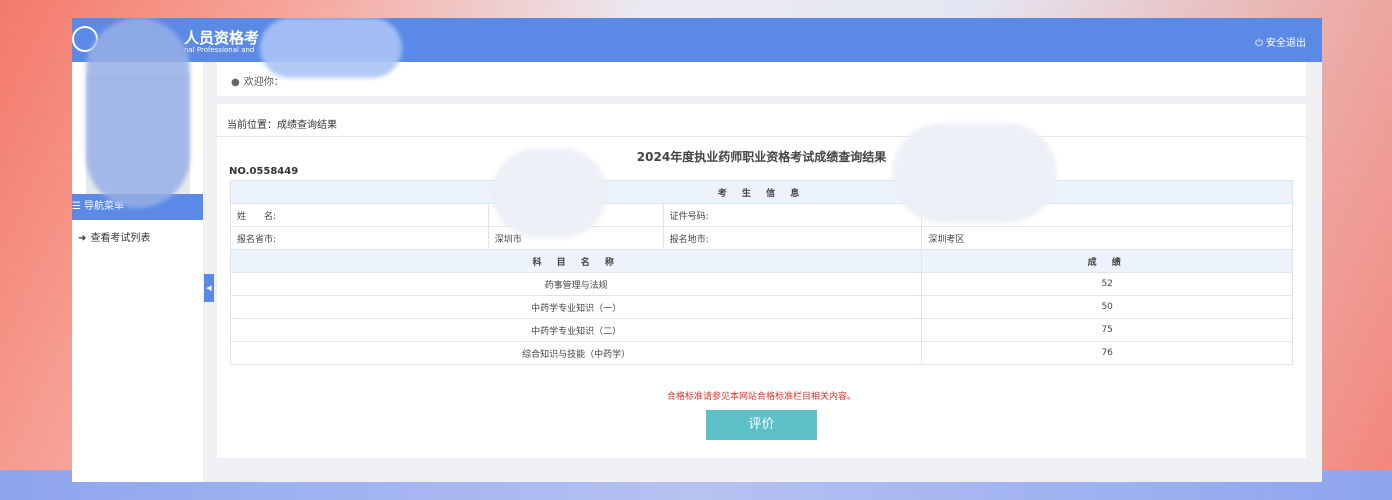 This screenshot has height=500, width=1392. What do you see at coordinates (761, 425) in the screenshot?
I see `rate-button: 评价` at bounding box center [761, 425].